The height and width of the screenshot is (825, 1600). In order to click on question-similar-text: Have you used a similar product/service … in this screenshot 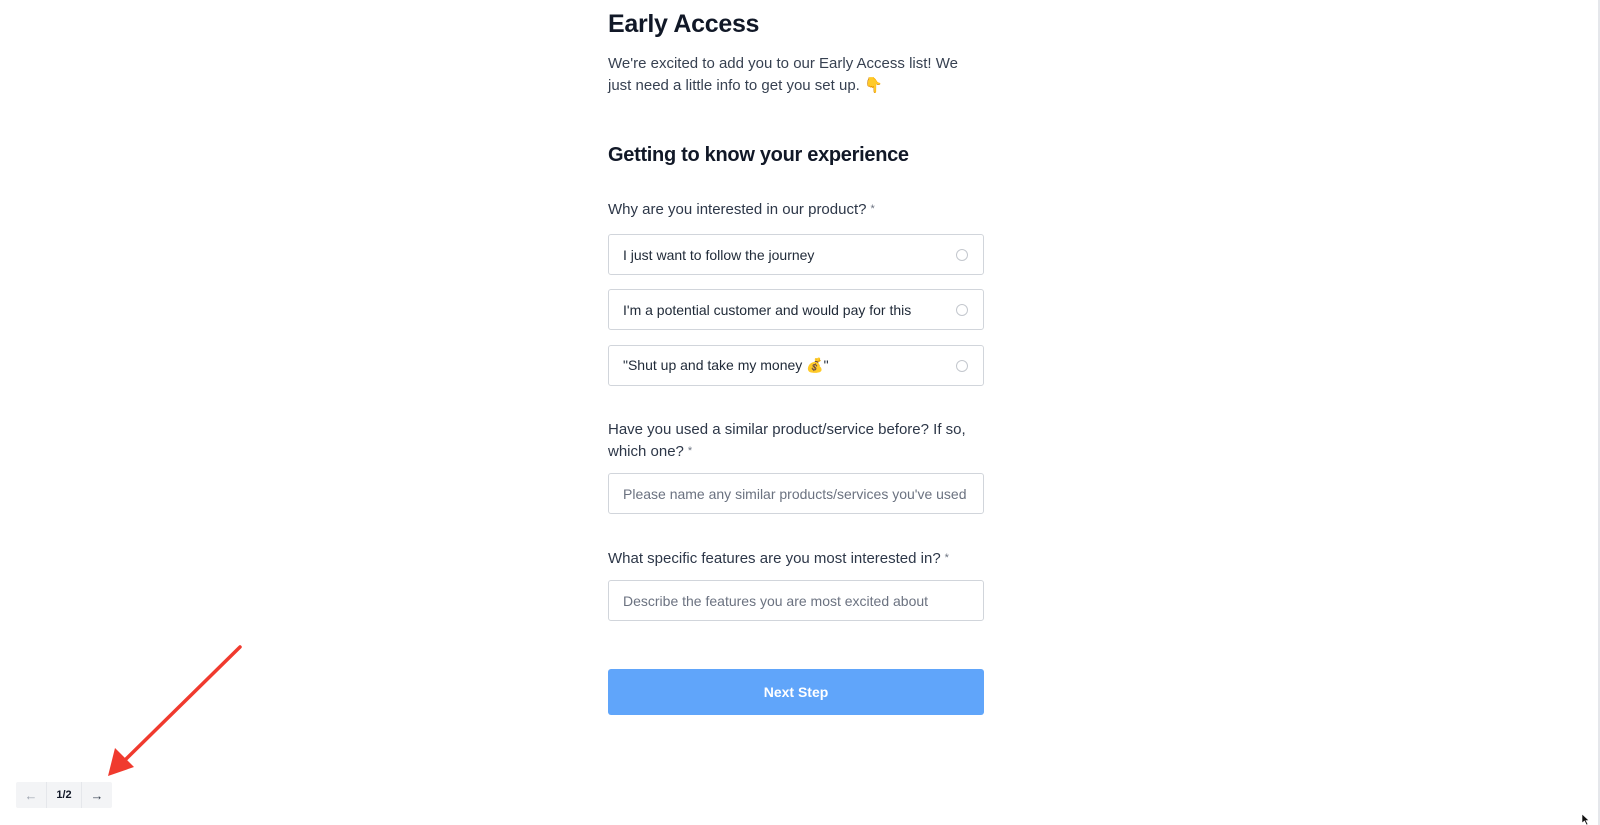, I will do `click(787, 440)`.